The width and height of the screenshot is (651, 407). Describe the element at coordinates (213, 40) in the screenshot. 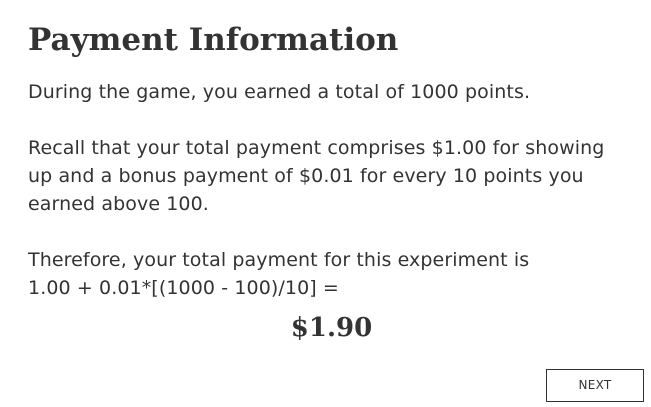

I see `page-title: Payment Information` at that location.